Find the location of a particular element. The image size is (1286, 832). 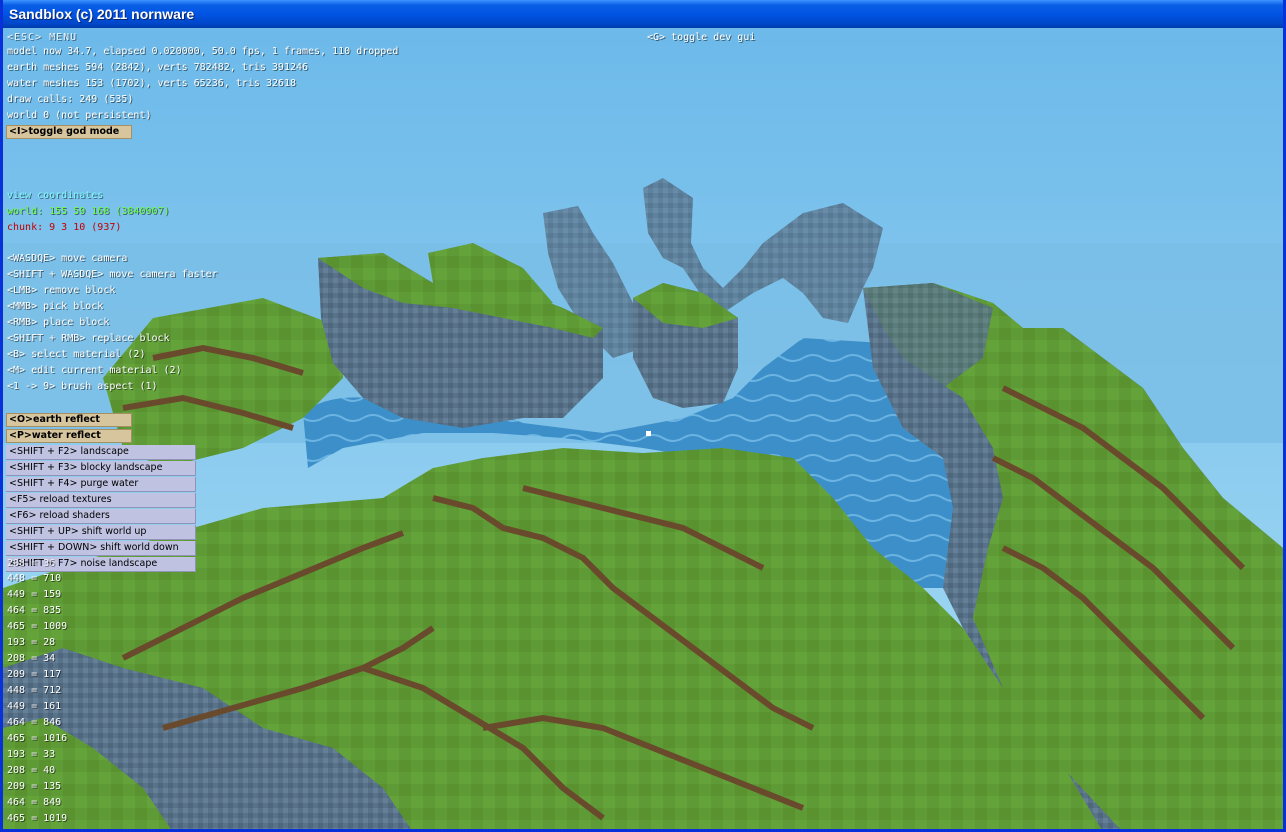

purge-water-button: <SHIFT + F4> purge water is located at coordinates (101, 484).